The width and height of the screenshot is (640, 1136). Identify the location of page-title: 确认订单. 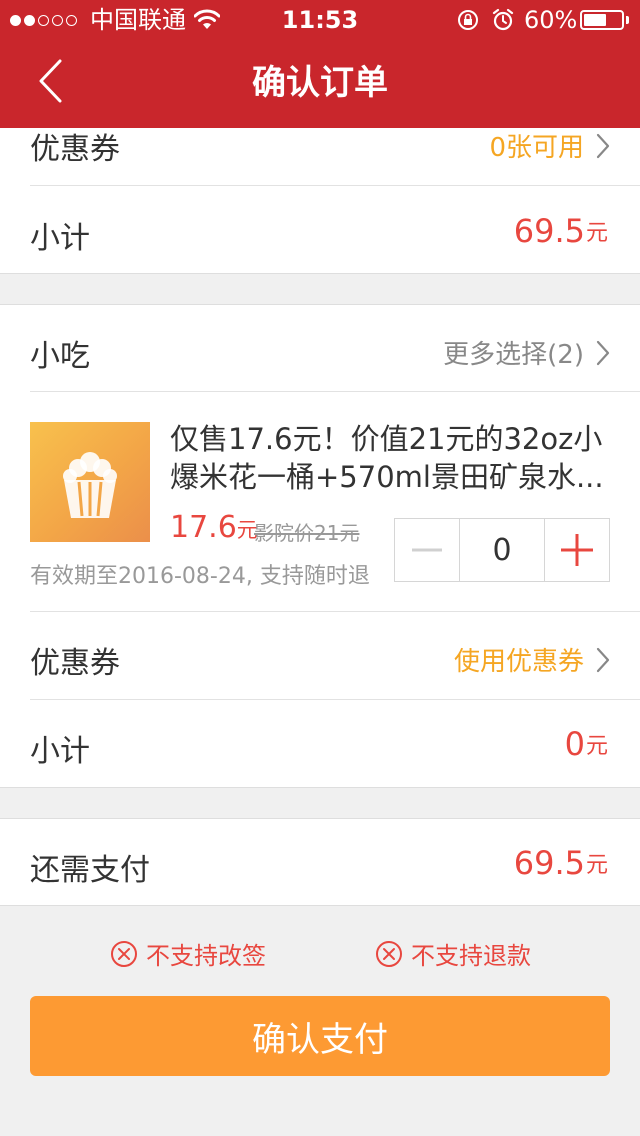
(320, 83).